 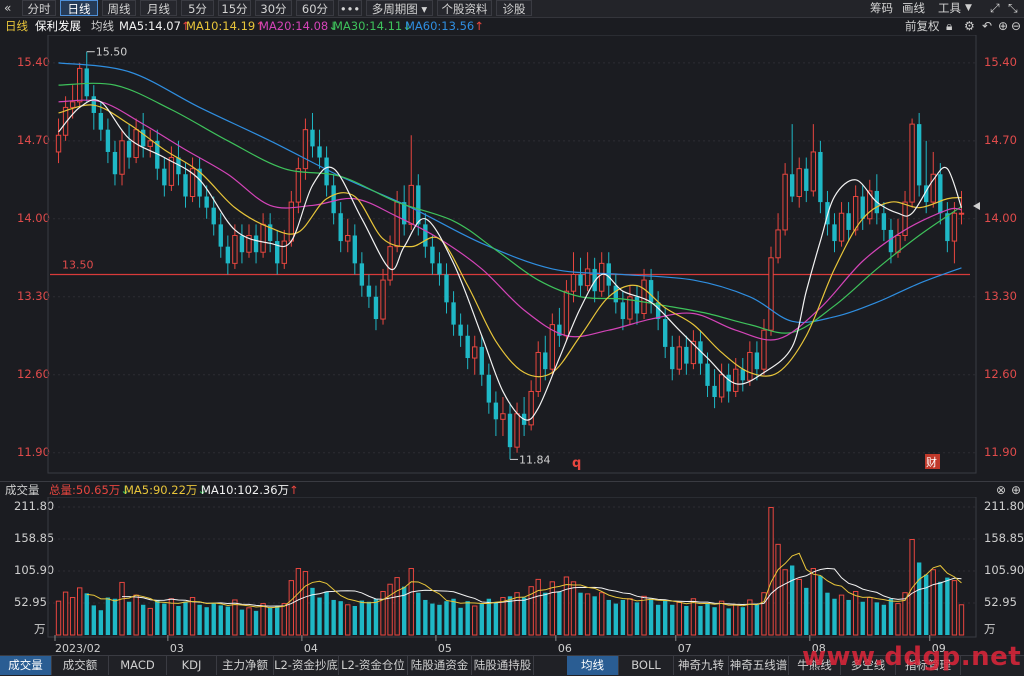 I want to click on tools-button: 工具, so click(x=949, y=8).